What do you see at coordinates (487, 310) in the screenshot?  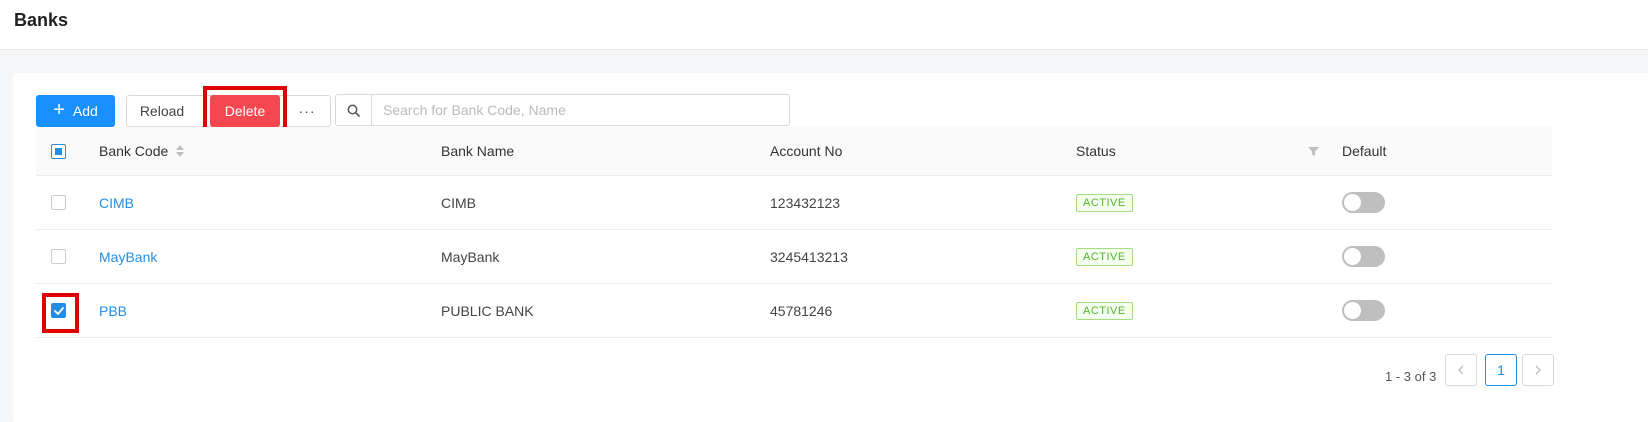 I see `bank-name: PUBLIC BANK` at bounding box center [487, 310].